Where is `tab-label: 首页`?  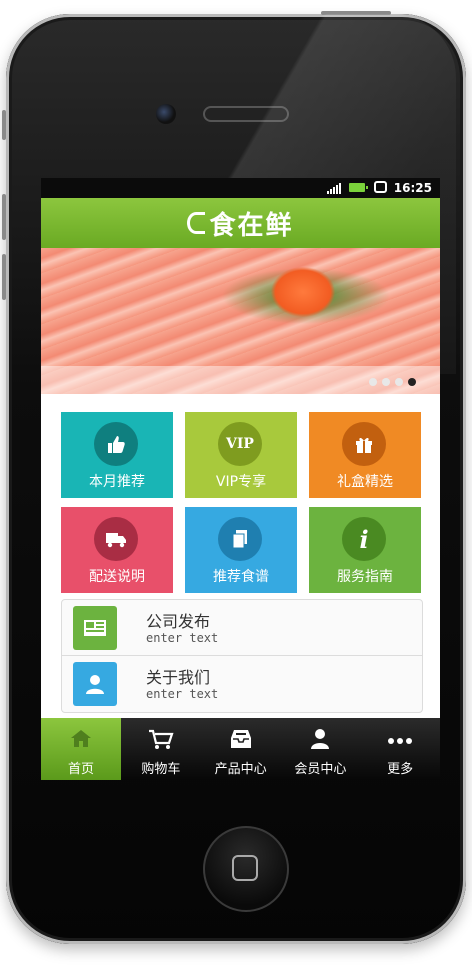 tab-label: 首页 is located at coordinates (80, 769).